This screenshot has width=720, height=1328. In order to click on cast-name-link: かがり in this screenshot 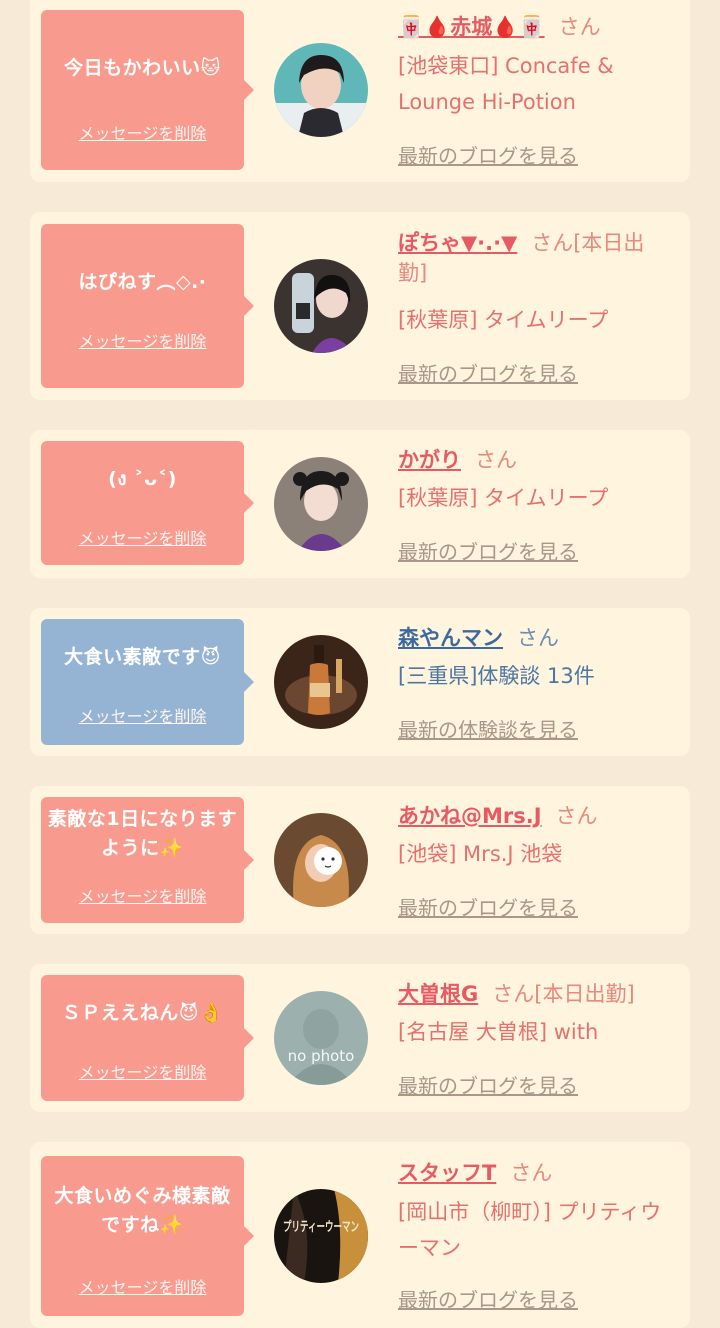, I will do `click(429, 460)`.